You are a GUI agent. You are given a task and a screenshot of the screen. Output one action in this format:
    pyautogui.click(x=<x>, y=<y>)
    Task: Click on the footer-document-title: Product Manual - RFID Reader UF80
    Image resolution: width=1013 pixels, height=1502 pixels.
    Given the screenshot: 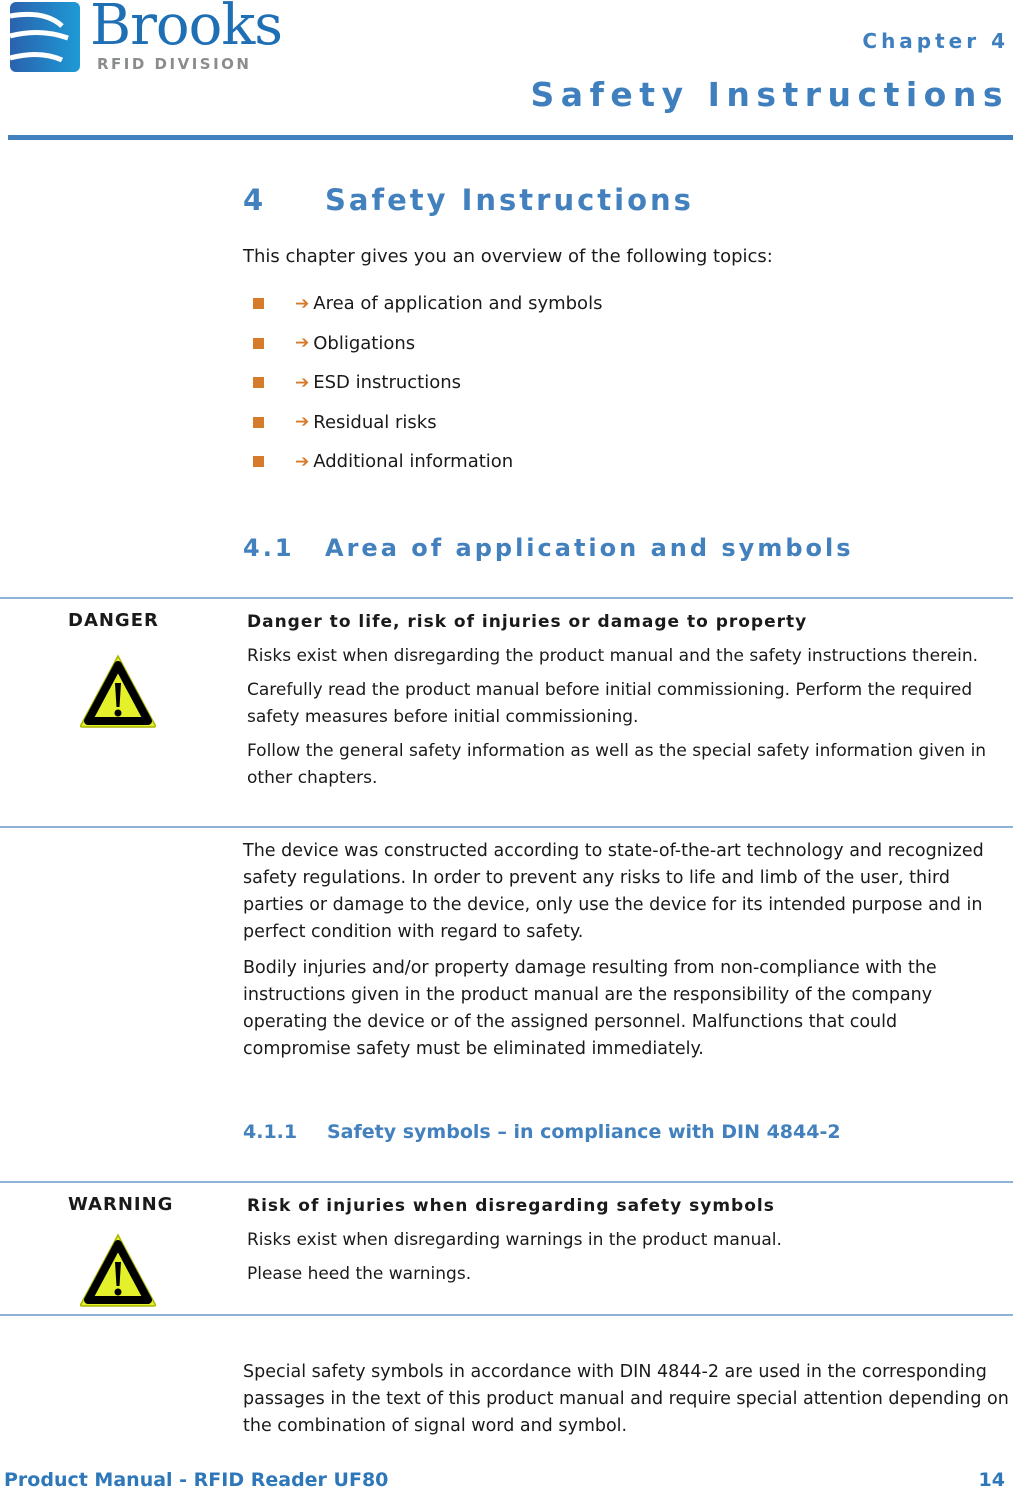 What is the action you would take?
    pyautogui.click(x=196, y=1480)
    